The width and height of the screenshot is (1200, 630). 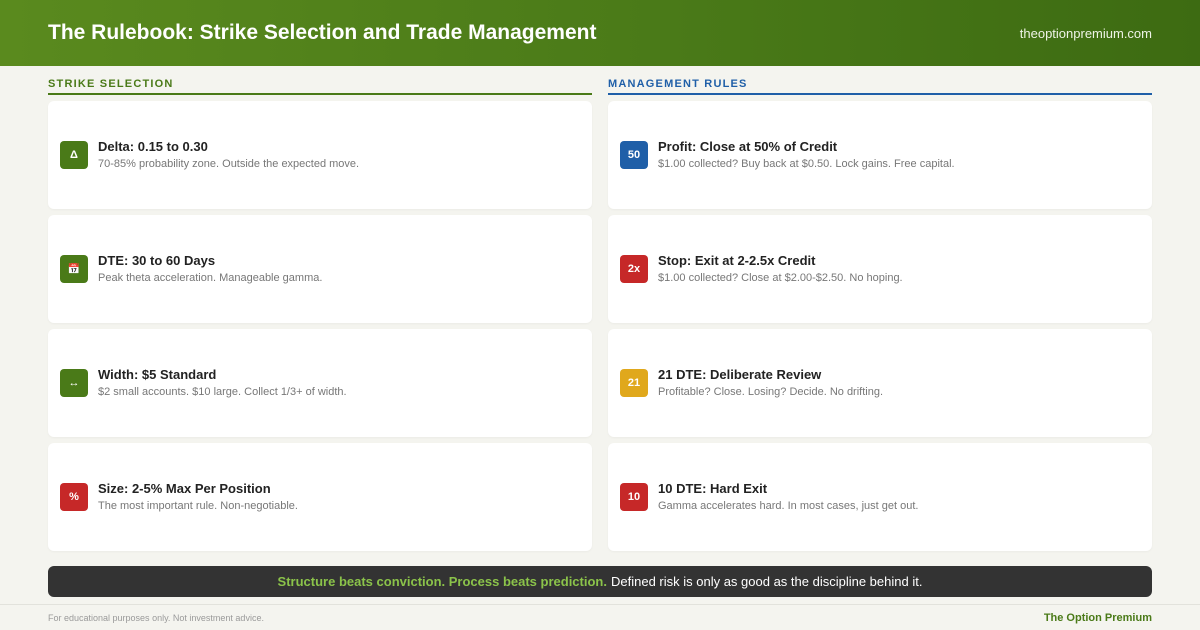 I want to click on card-title: Profit: Close at 50% of Credit, so click(x=748, y=146).